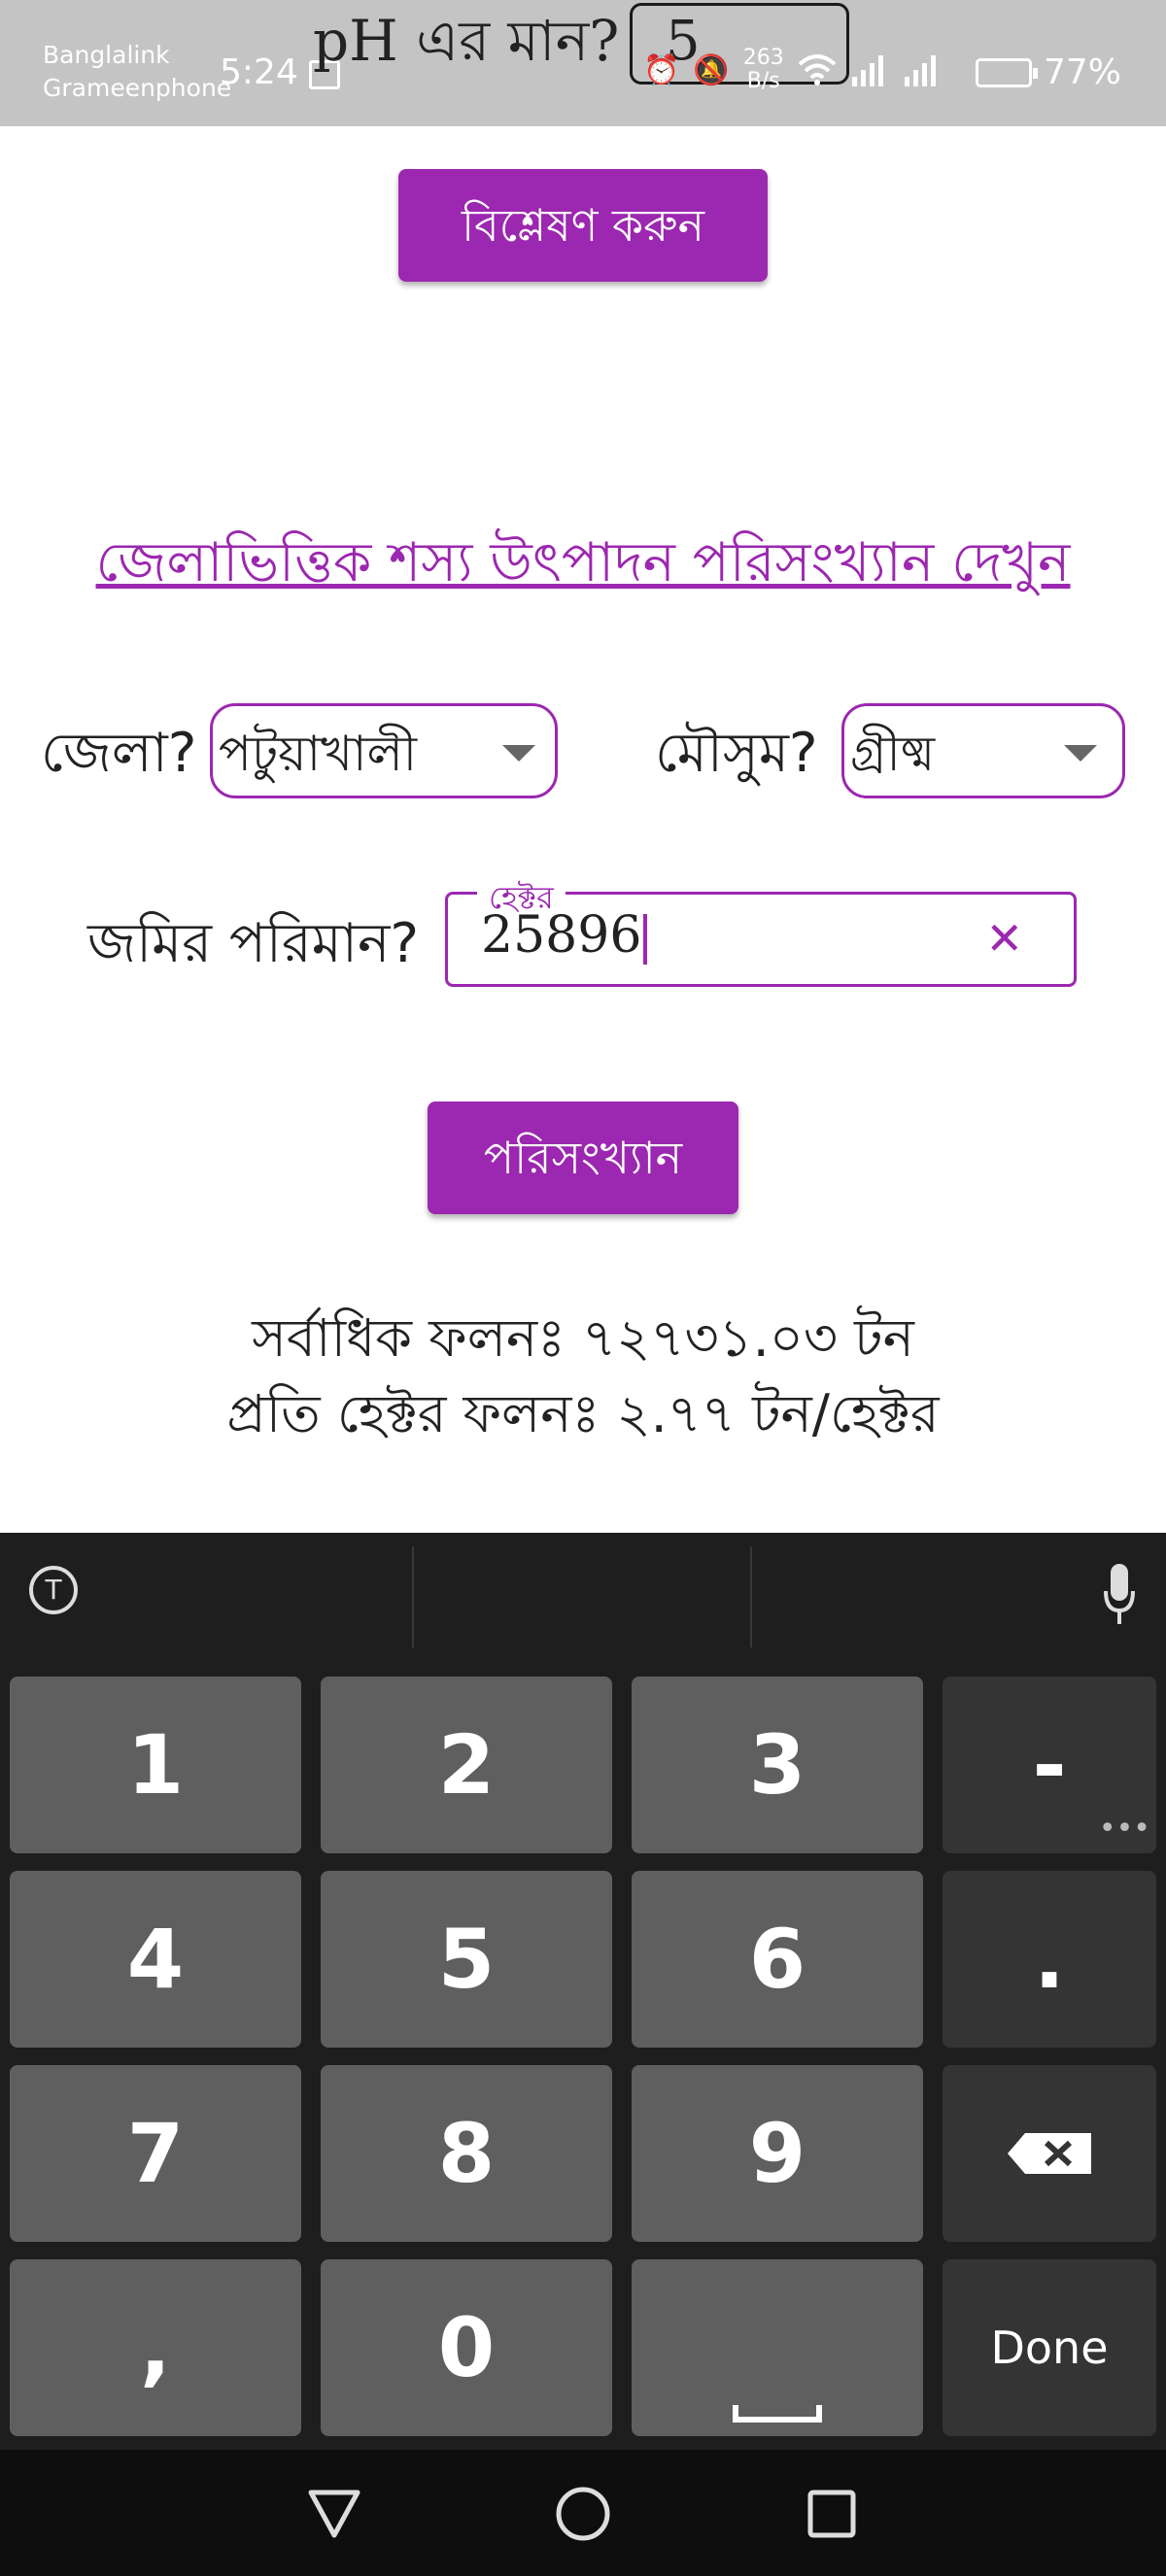 The height and width of the screenshot is (2576, 1166). Describe the element at coordinates (1119, 1596) in the screenshot. I see `microphone-icon` at that location.